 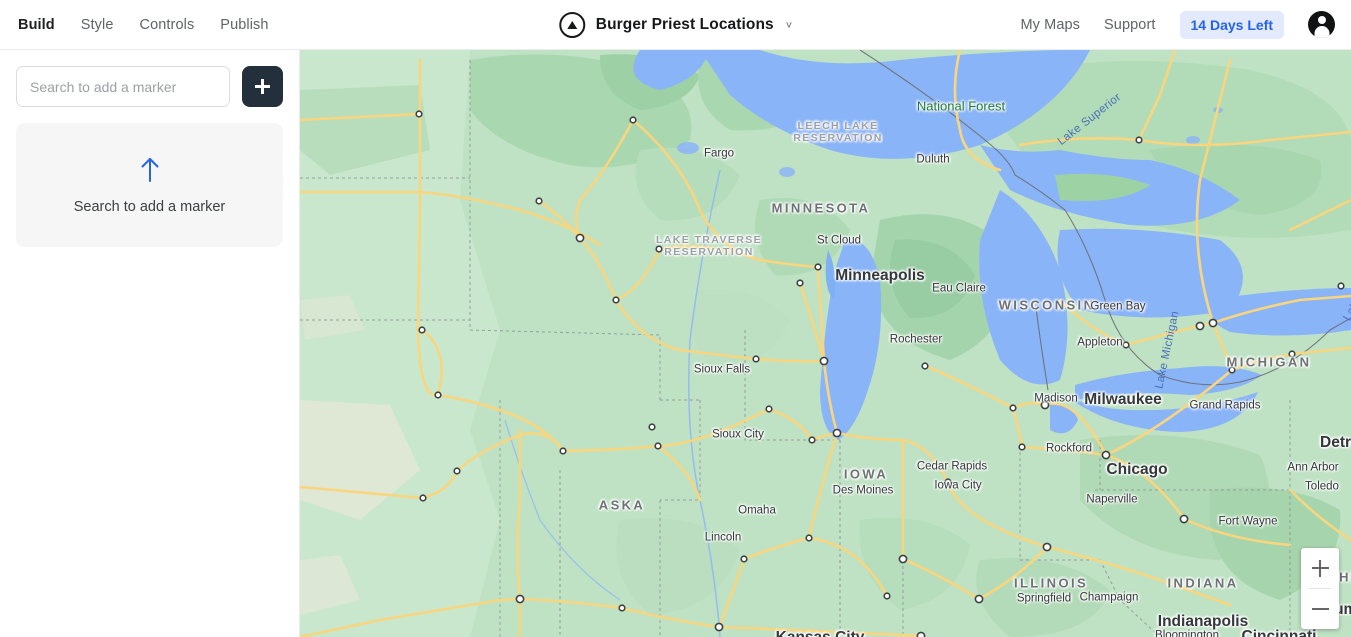 What do you see at coordinates (1069, 448) in the screenshot?
I see `map-city-label-minor: Rockford` at bounding box center [1069, 448].